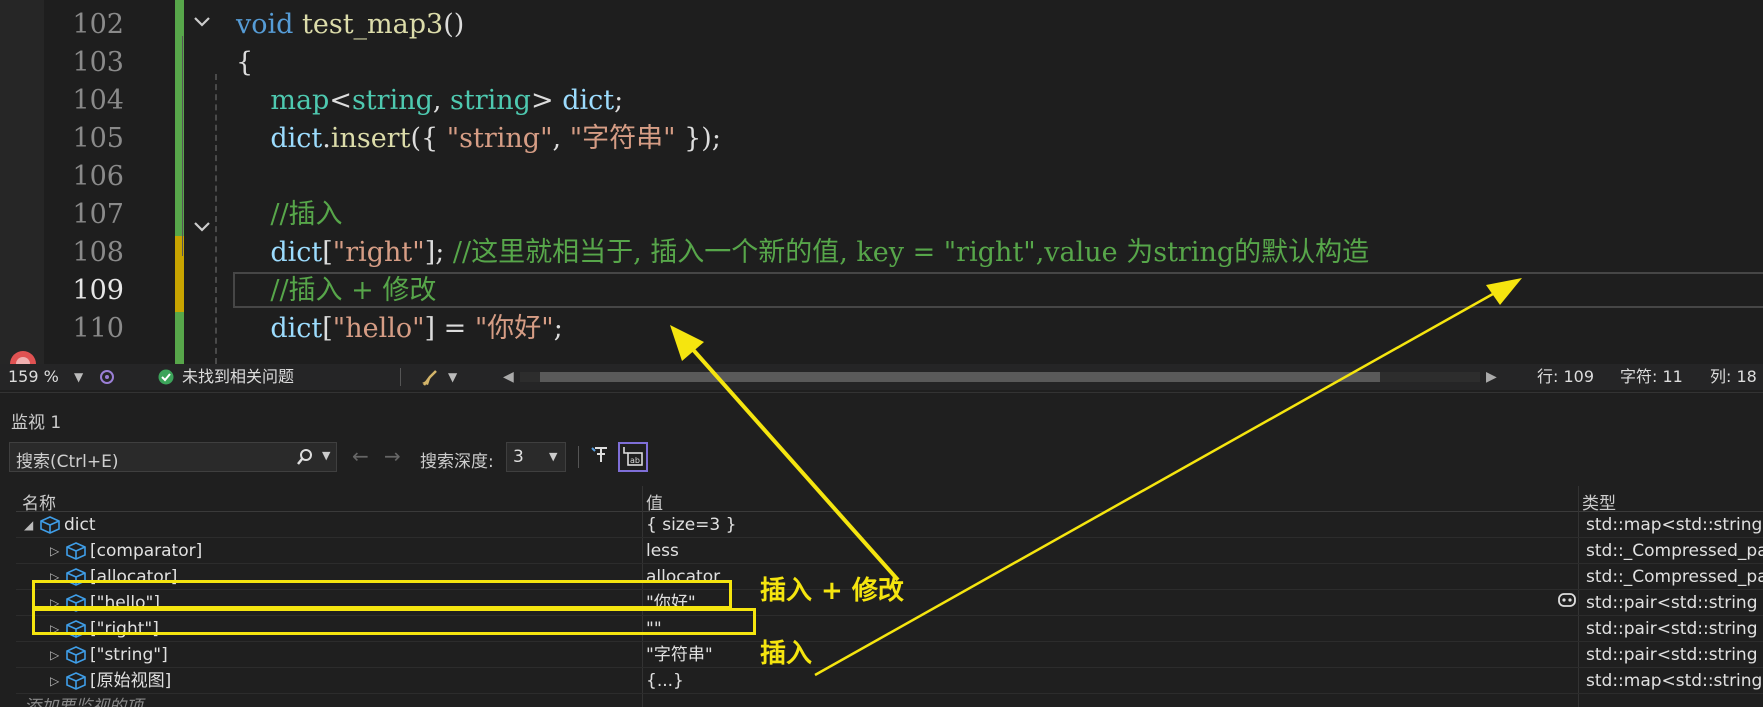  Describe the element at coordinates (889, 551) in the screenshot. I see `watch-row: ▷ [comparator] less std::_Compressed_pair` at that location.